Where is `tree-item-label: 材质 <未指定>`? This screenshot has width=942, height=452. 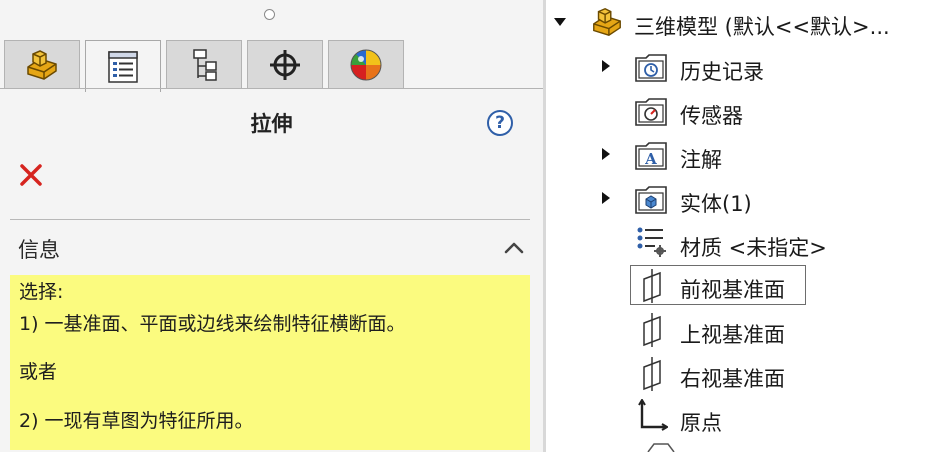 tree-item-label: 材质 <未指定> is located at coordinates (753, 248).